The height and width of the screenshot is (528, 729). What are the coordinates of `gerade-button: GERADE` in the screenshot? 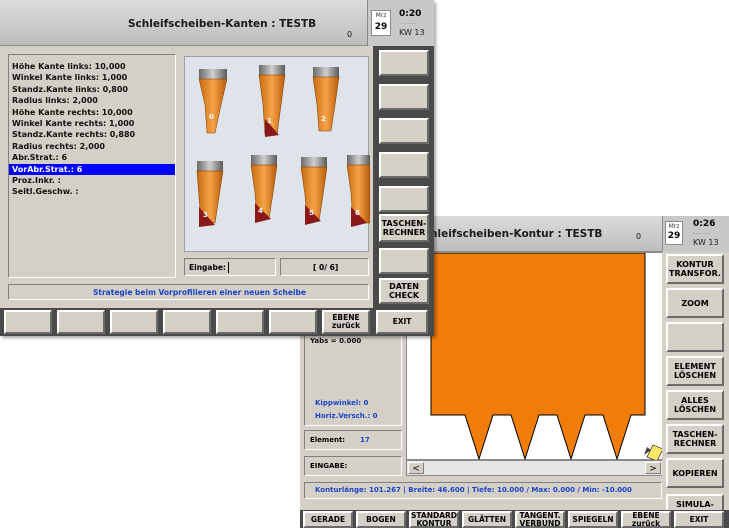 It's located at (328, 519).